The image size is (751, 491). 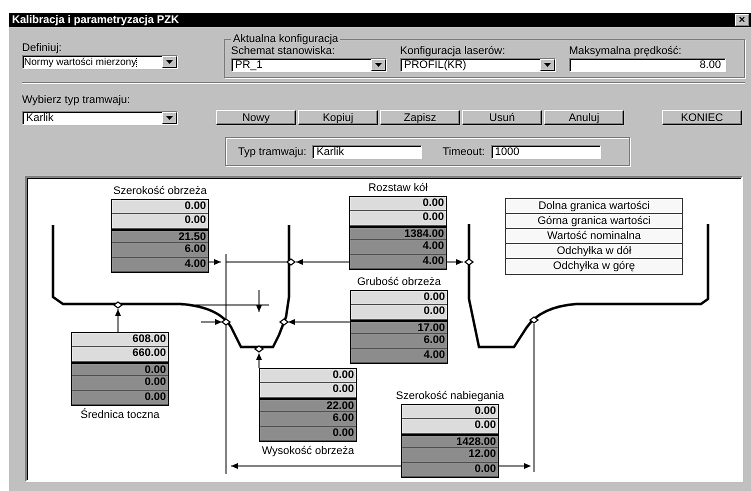 I want to click on group-title: Aktualna konfiguracja, so click(x=286, y=39).